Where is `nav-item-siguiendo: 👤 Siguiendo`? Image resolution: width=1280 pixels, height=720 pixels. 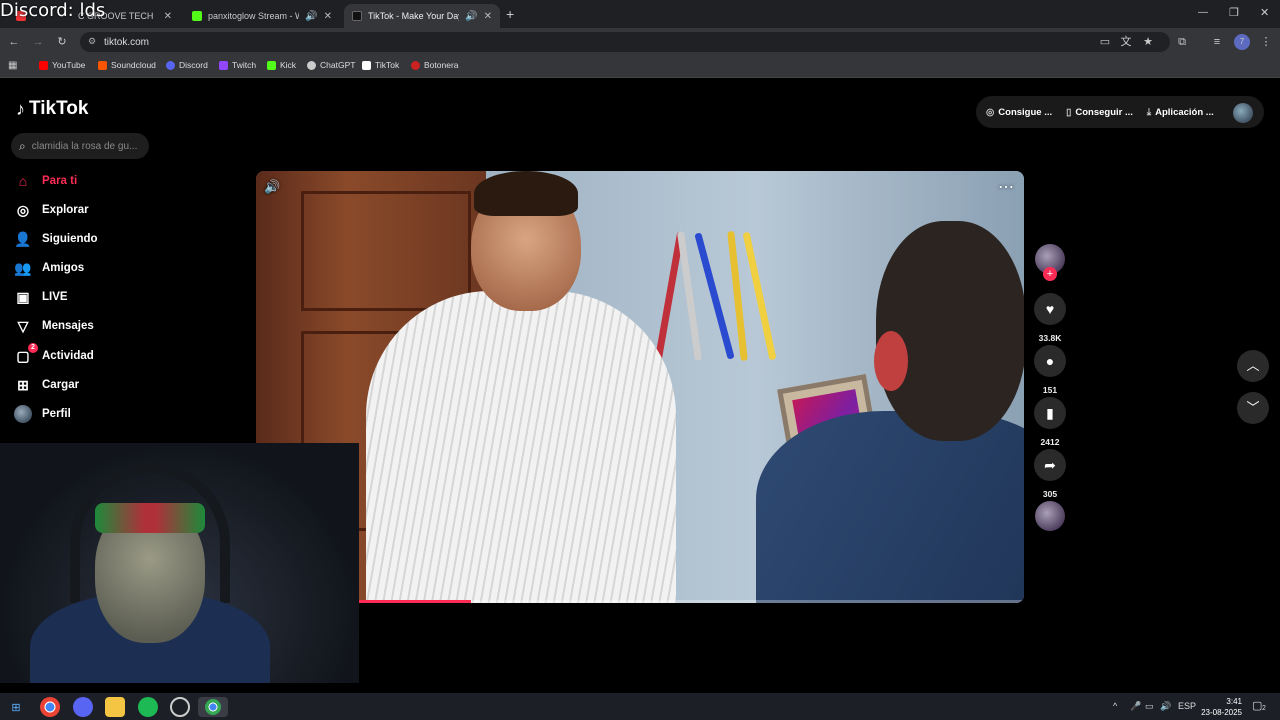 nav-item-siguiendo: 👤 Siguiendo is located at coordinates (55, 239).